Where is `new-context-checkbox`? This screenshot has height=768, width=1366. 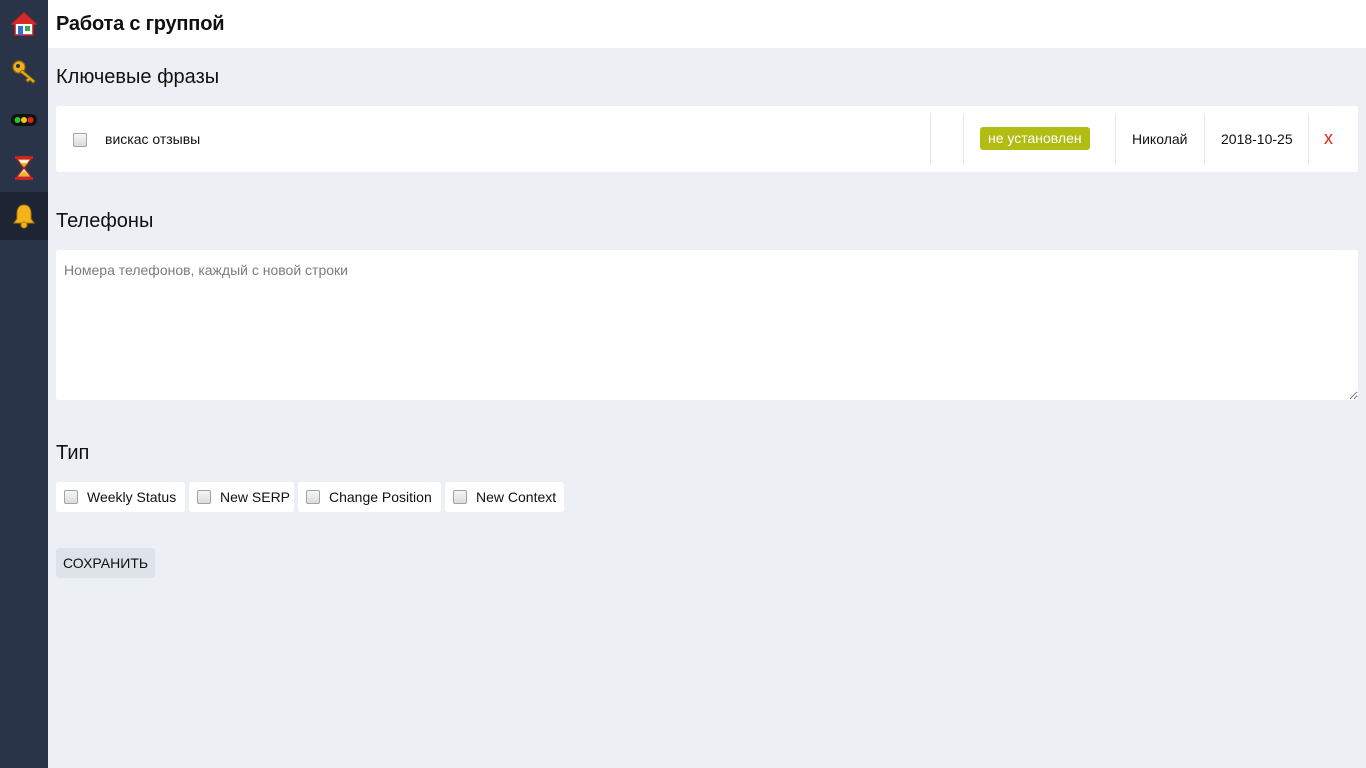 new-context-checkbox is located at coordinates (460, 497).